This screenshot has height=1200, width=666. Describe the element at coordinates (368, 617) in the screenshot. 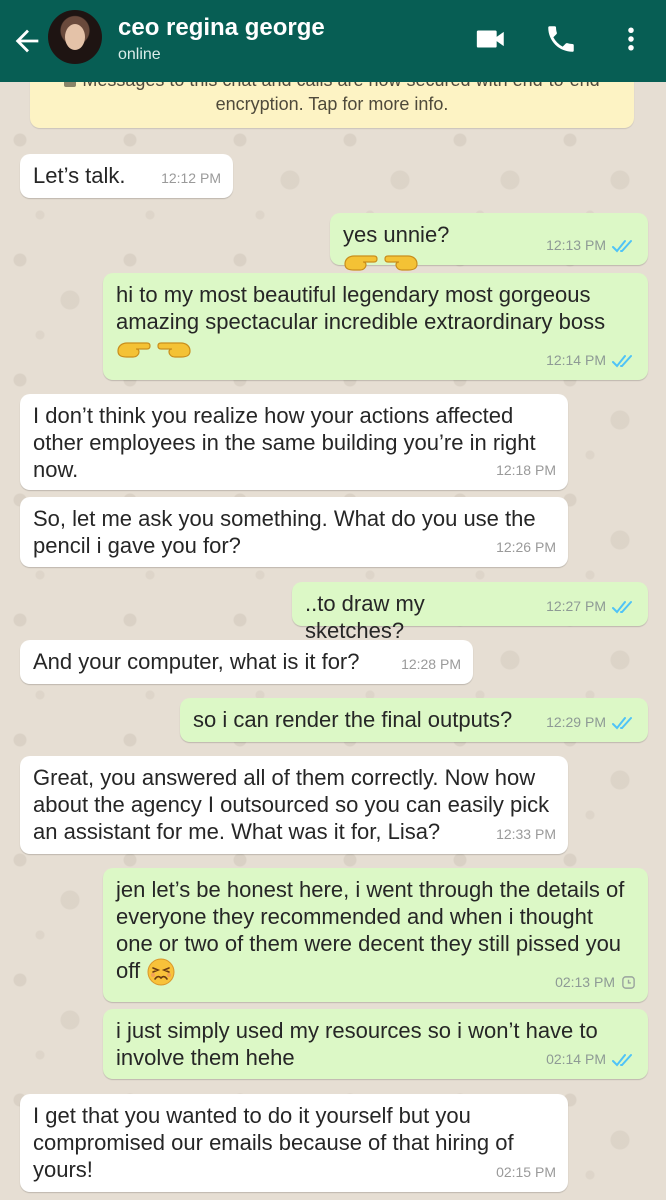

I see `message-text: ..to draw my sketches?` at that location.